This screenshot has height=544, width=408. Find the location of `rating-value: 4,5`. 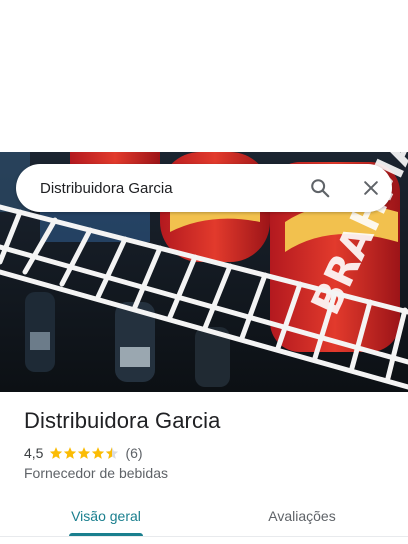

rating-value: 4,5 is located at coordinates (34, 453).